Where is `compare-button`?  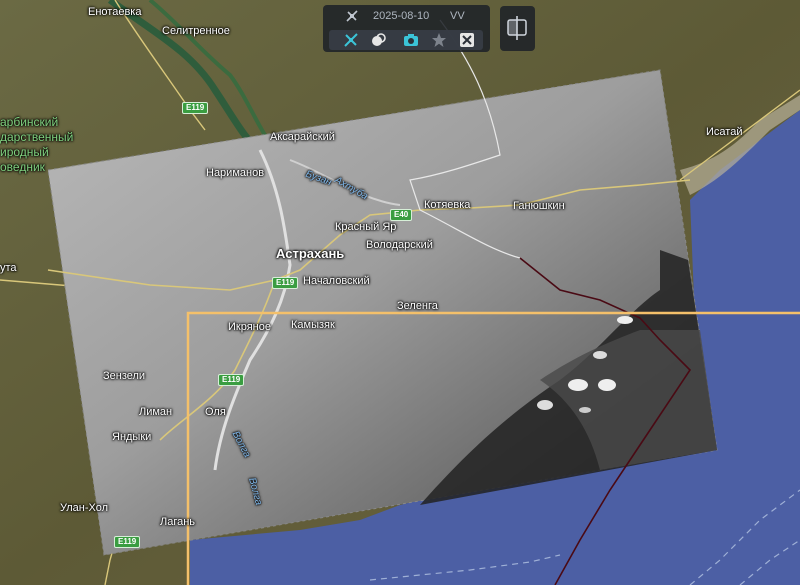
compare-button is located at coordinates (467, 40).